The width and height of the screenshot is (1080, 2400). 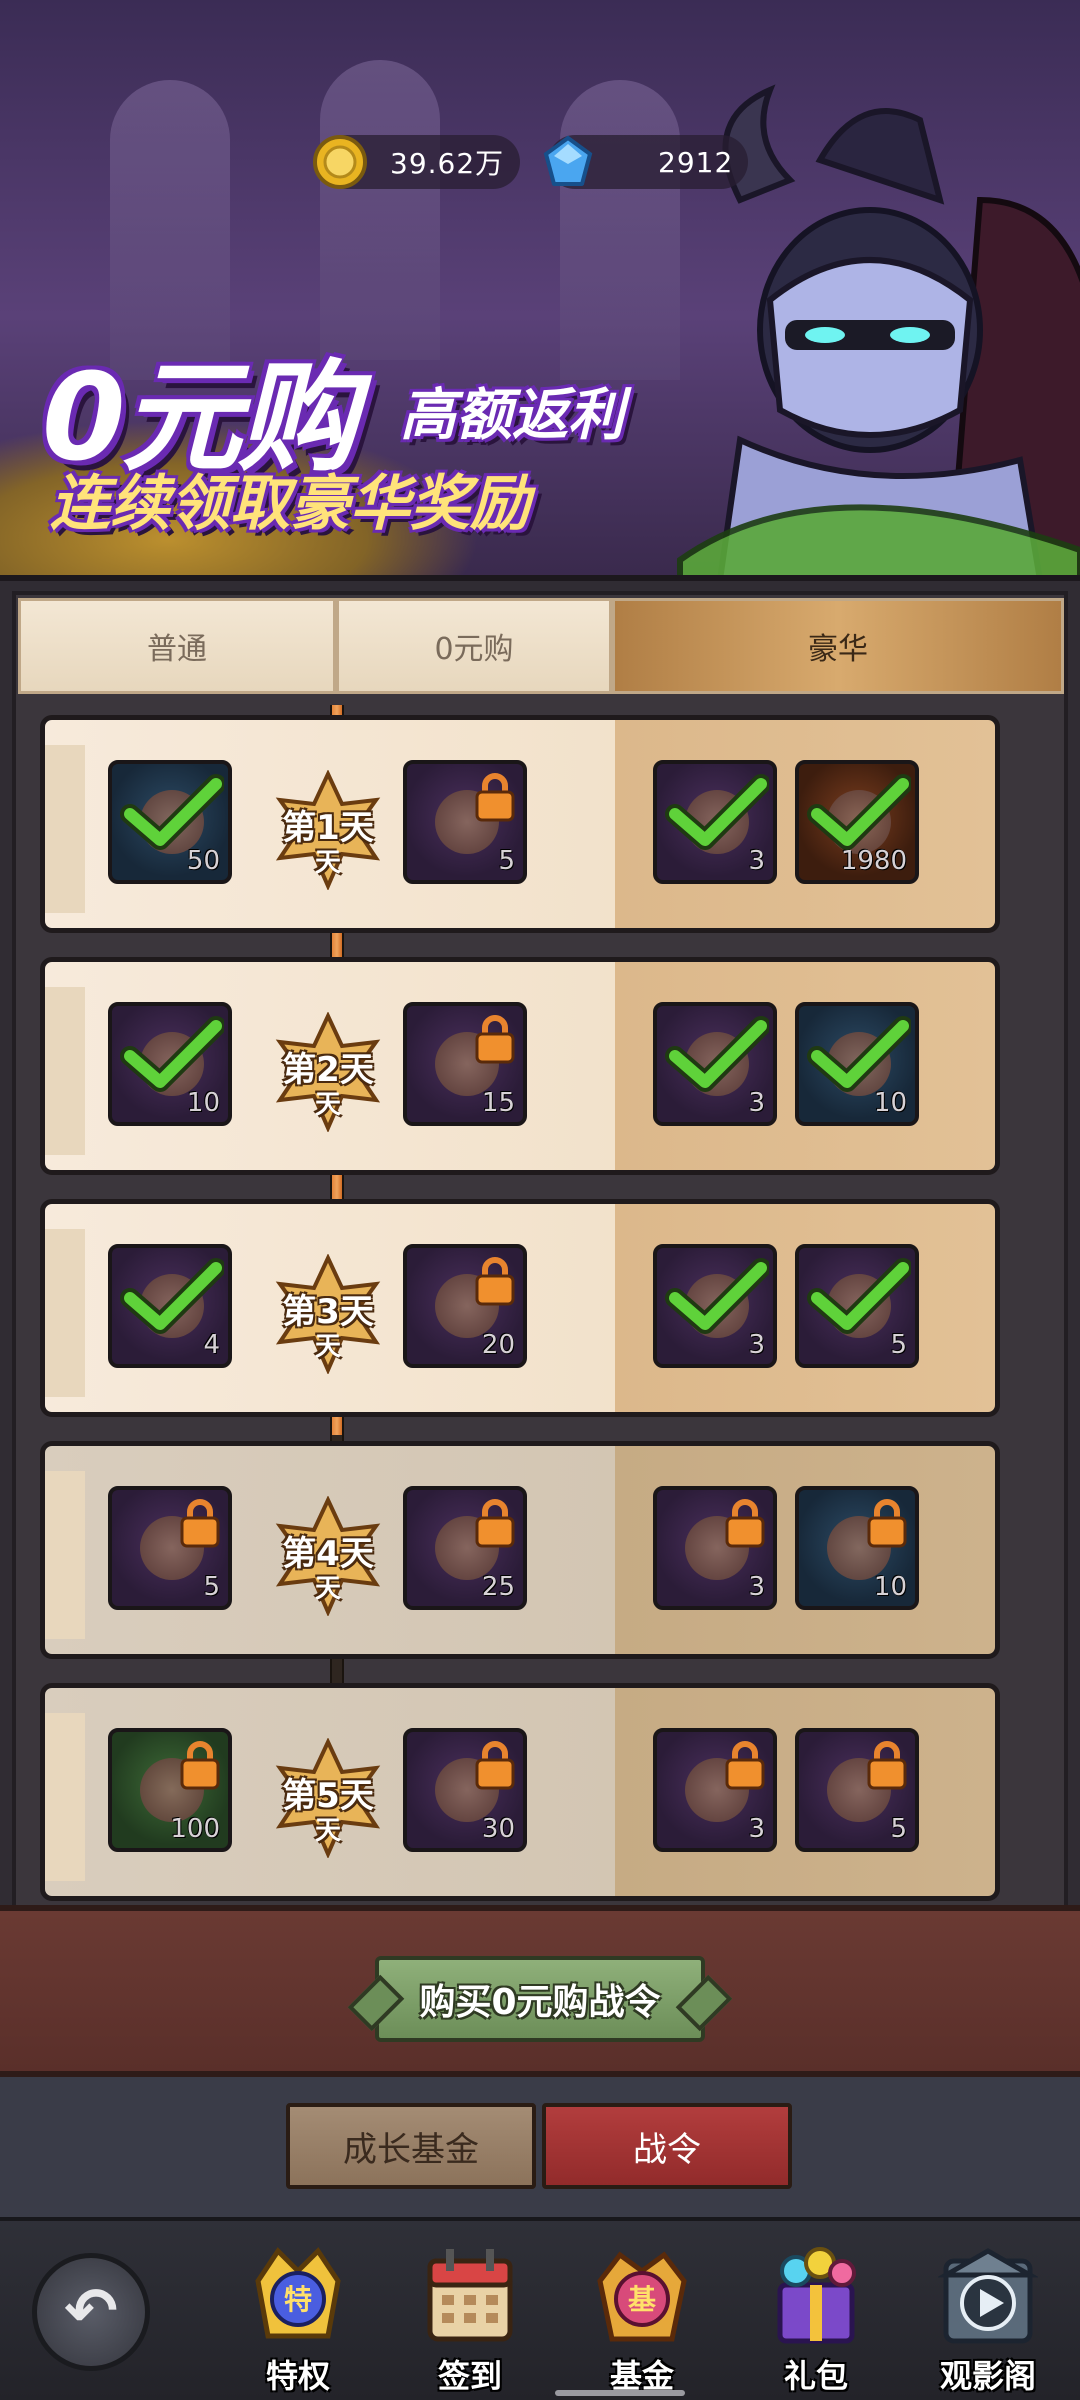 I want to click on background-arch, so click(x=380, y=210).